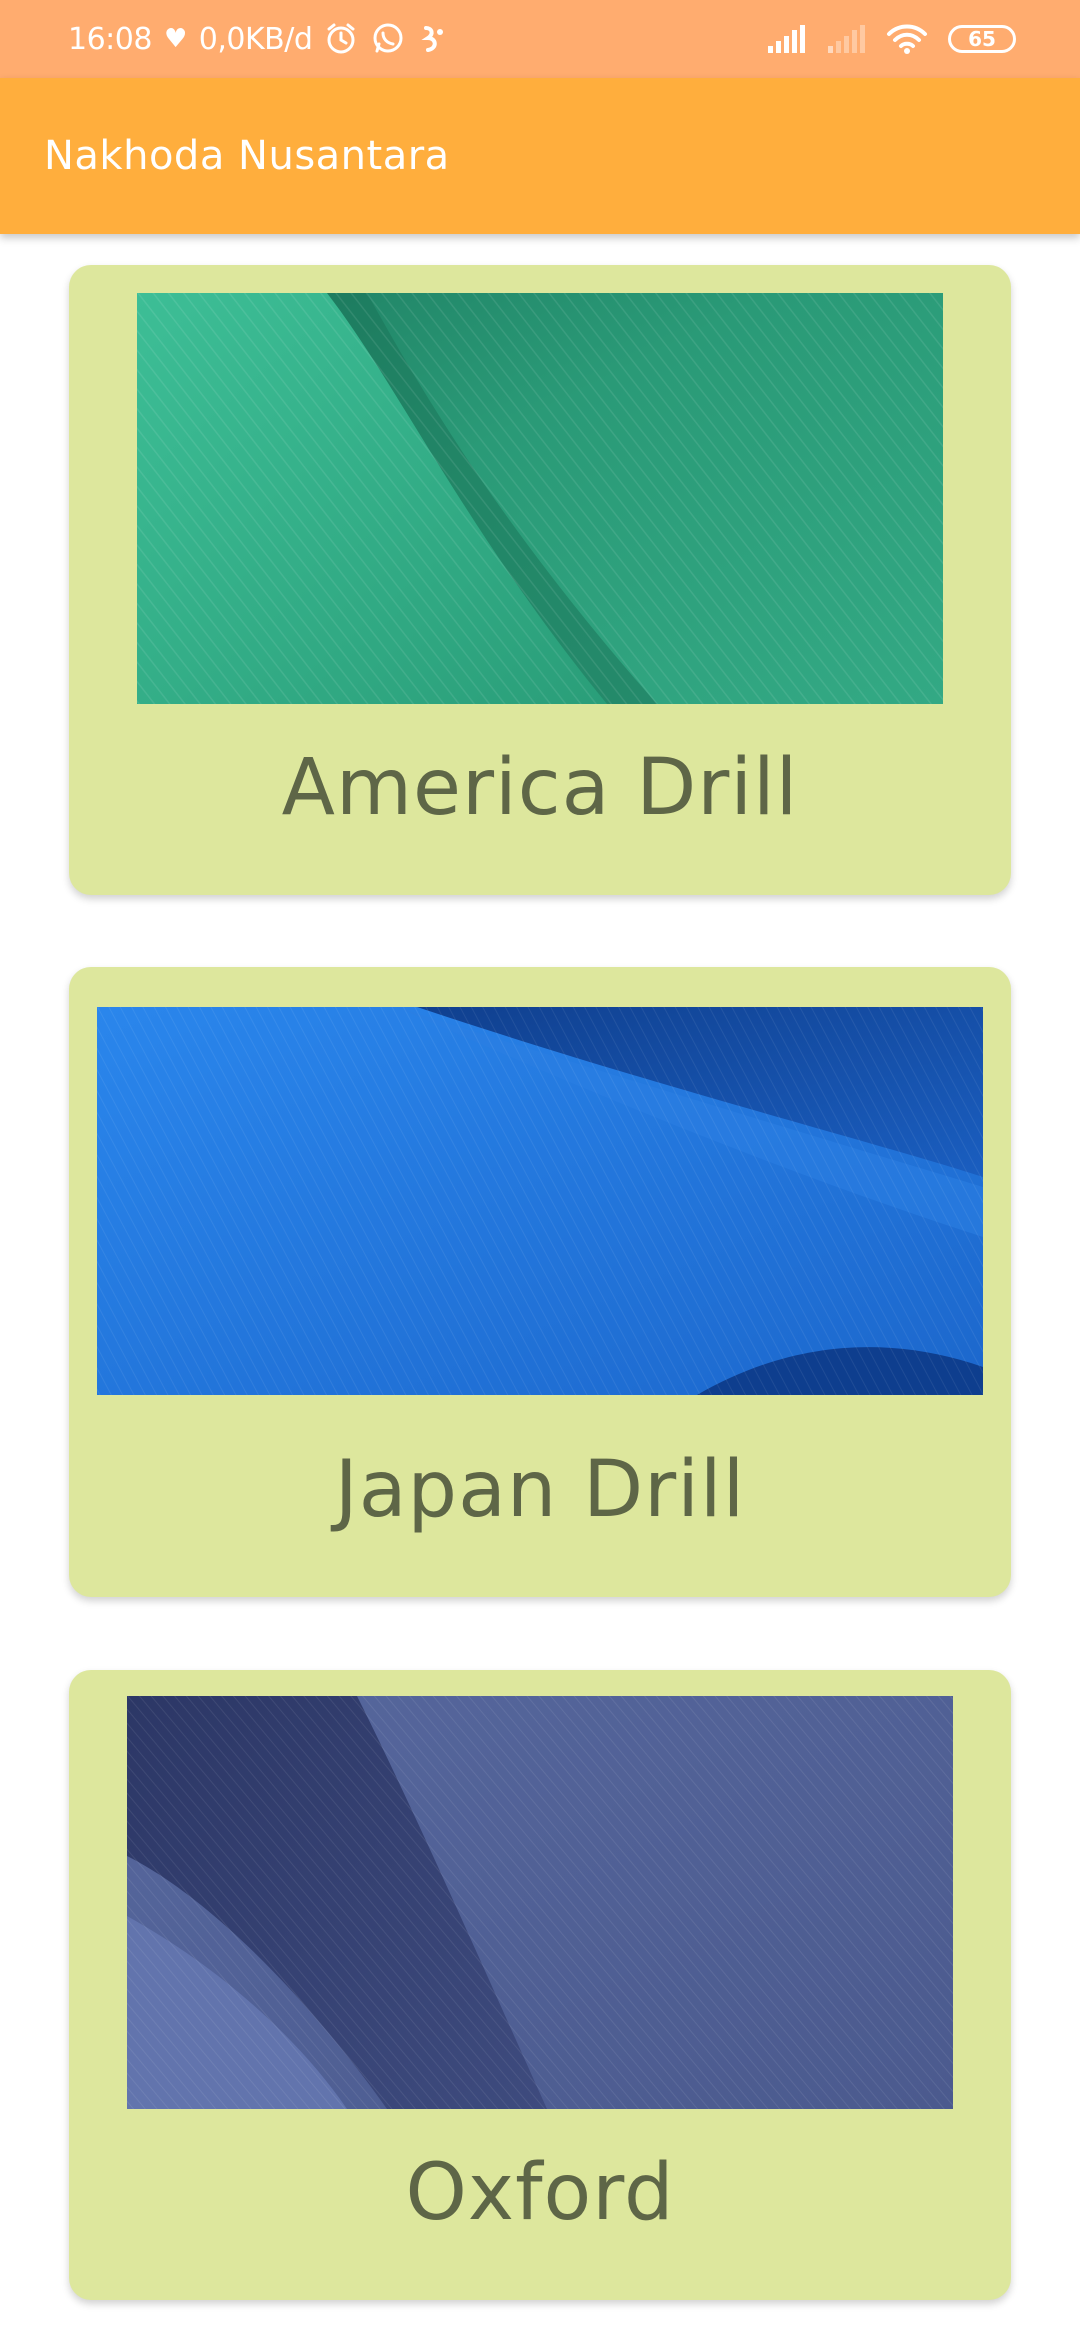 This screenshot has width=1080, height=2340. What do you see at coordinates (907, 39) in the screenshot?
I see `wifi-icon` at bounding box center [907, 39].